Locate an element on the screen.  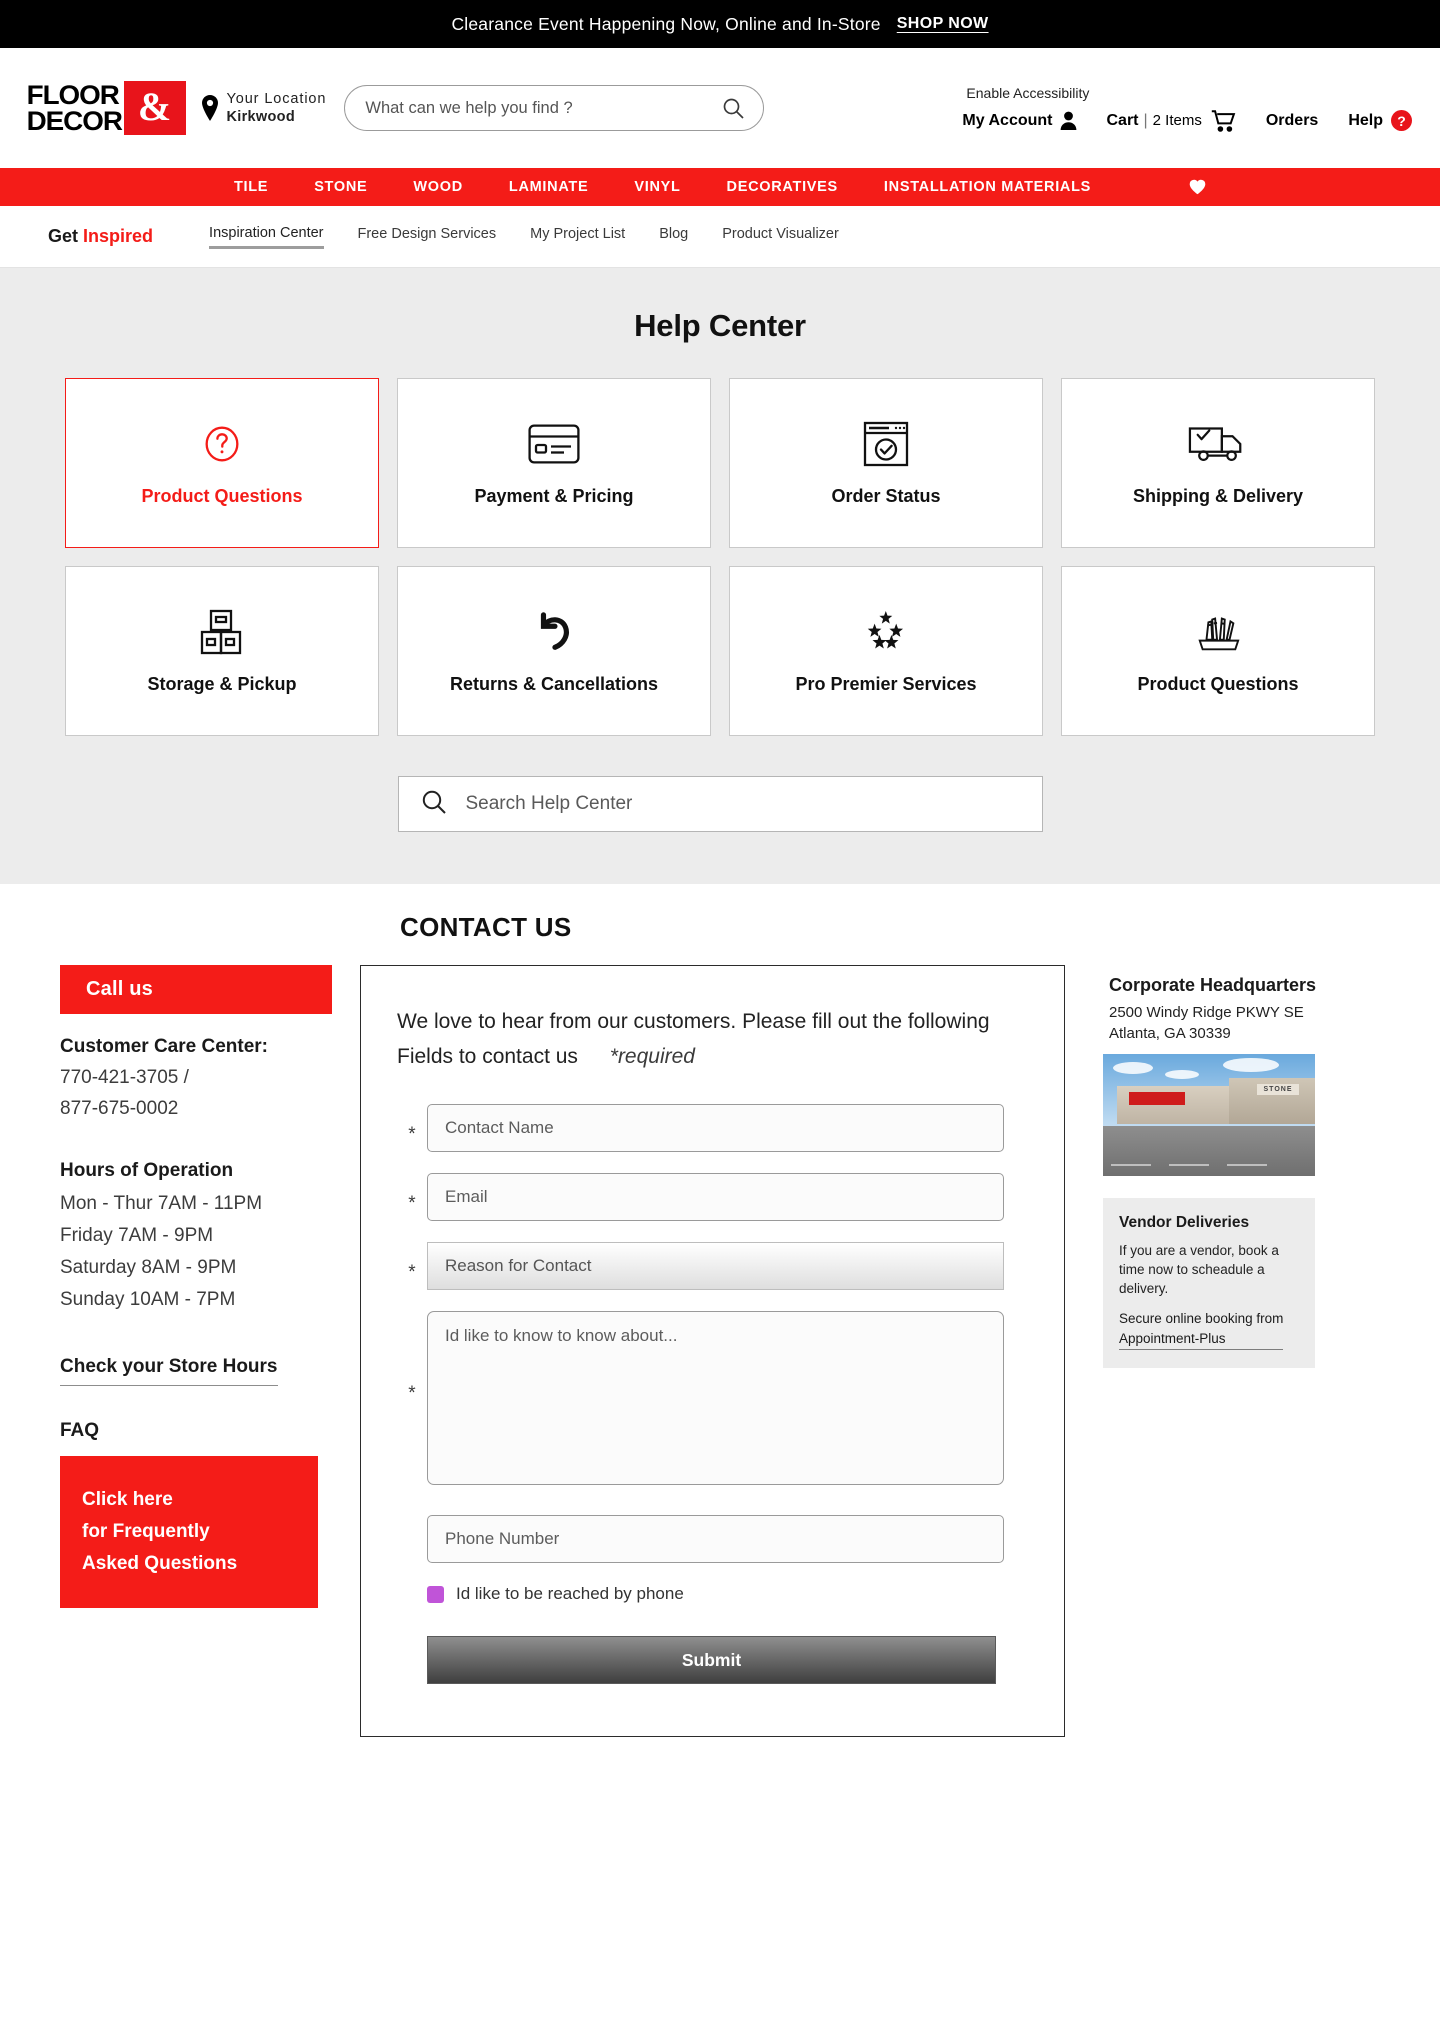
help-tile-pro-premier-services: Pro Premier Services is located at coordinates (886, 651).